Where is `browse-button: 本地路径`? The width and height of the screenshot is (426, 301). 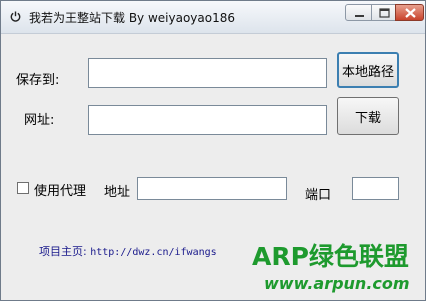 browse-button: 本地路径 is located at coordinates (368, 70).